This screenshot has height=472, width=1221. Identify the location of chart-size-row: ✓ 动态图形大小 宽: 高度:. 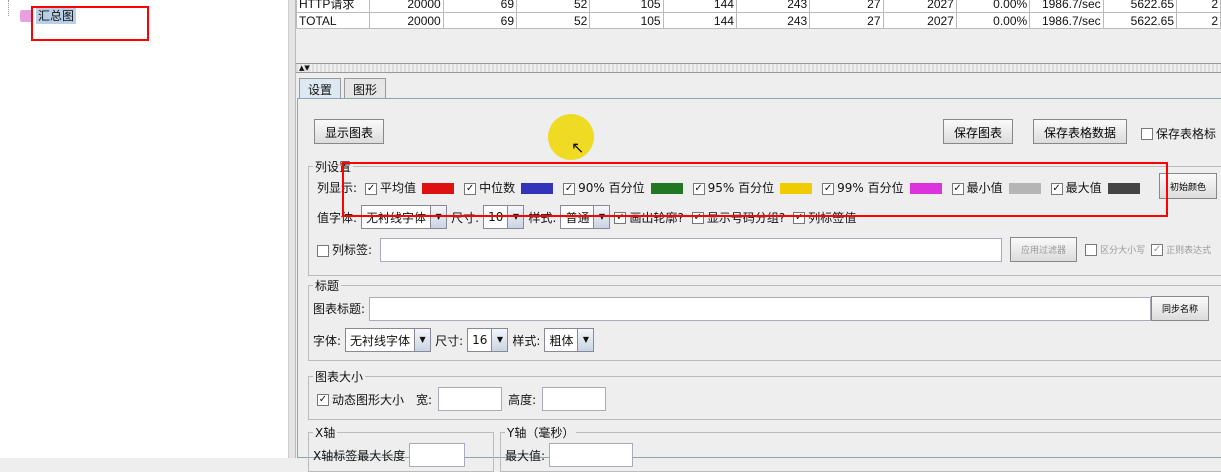
(462, 399).